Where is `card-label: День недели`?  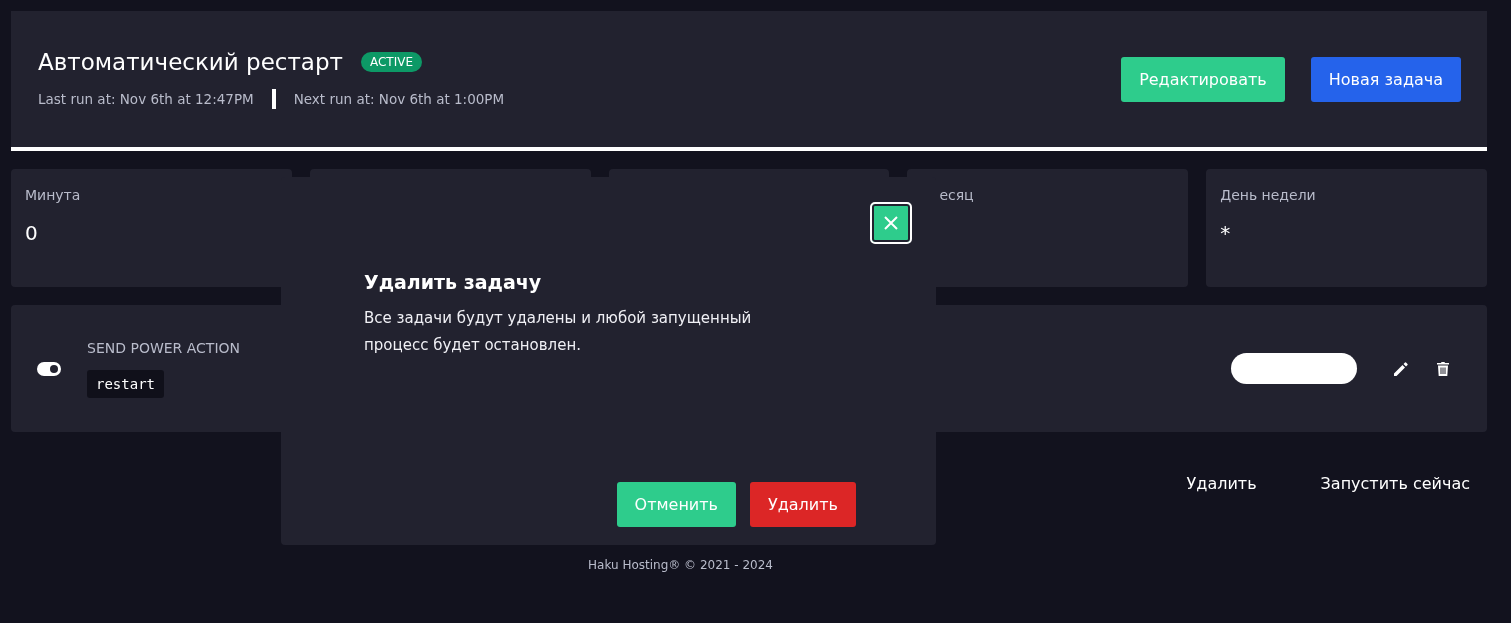 card-label: День недели is located at coordinates (1268, 195).